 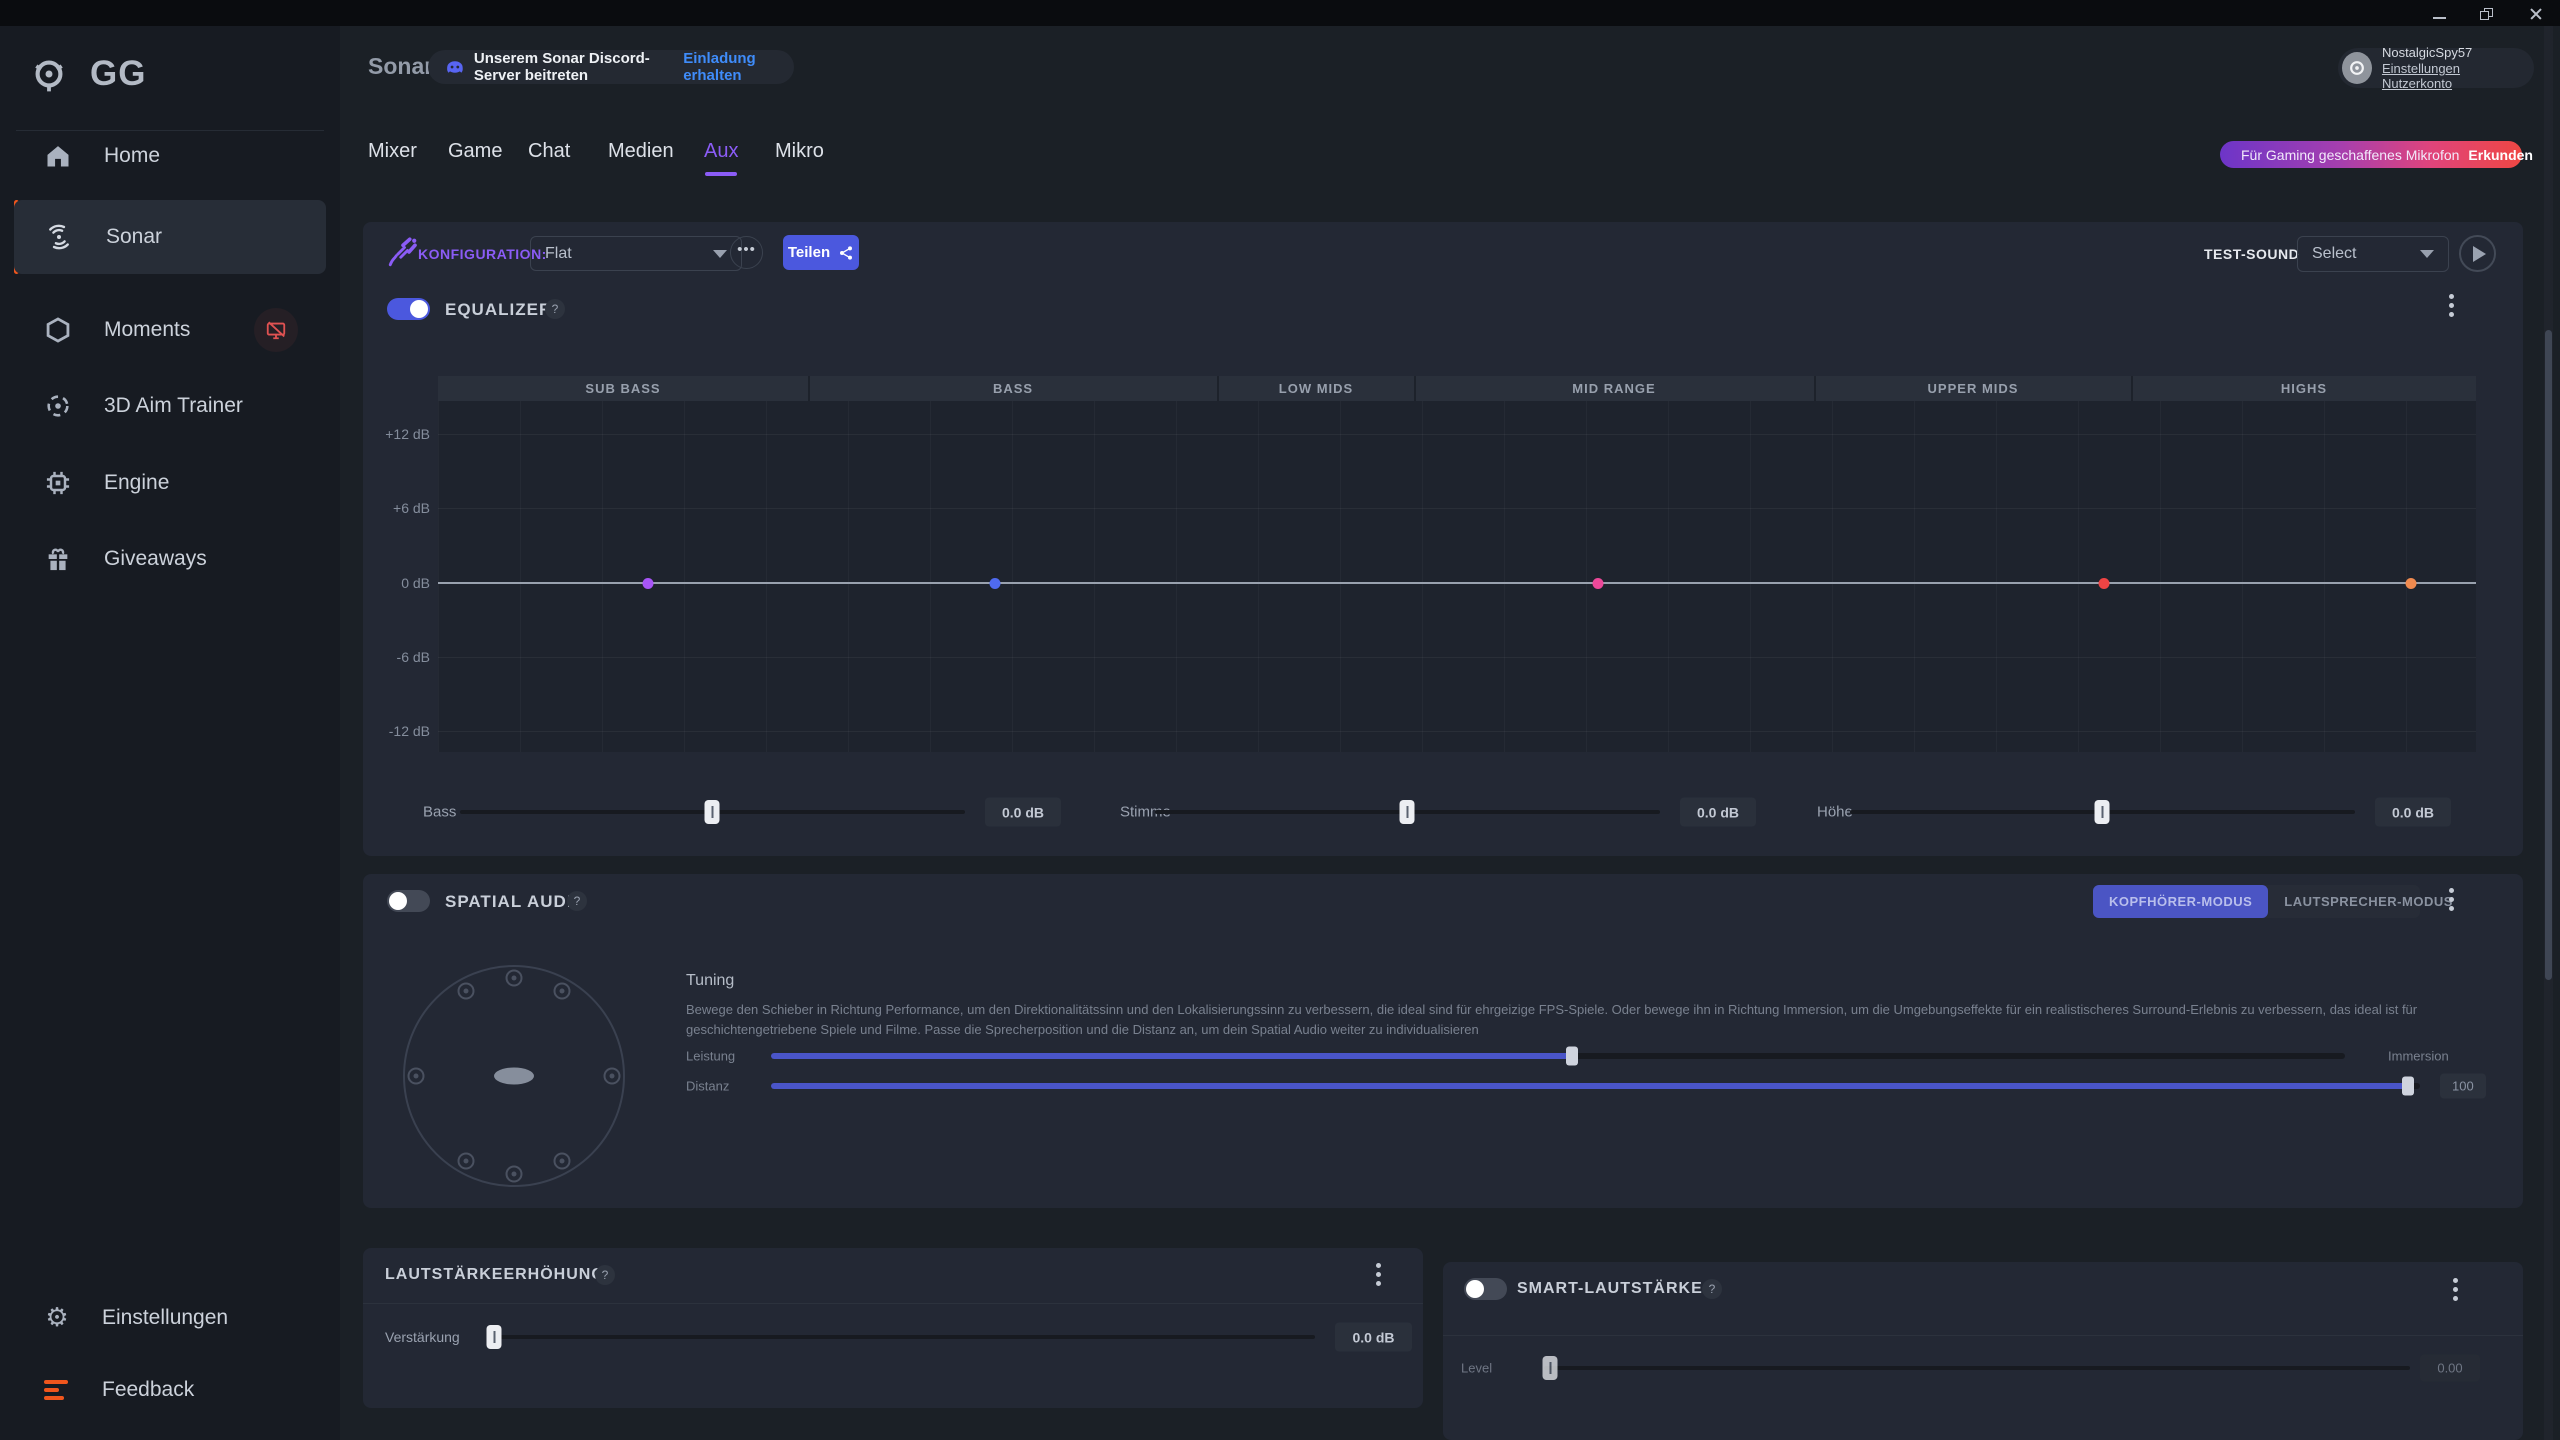 What do you see at coordinates (1379, 1274) in the screenshot?
I see `volume-boost-menu-icon` at bounding box center [1379, 1274].